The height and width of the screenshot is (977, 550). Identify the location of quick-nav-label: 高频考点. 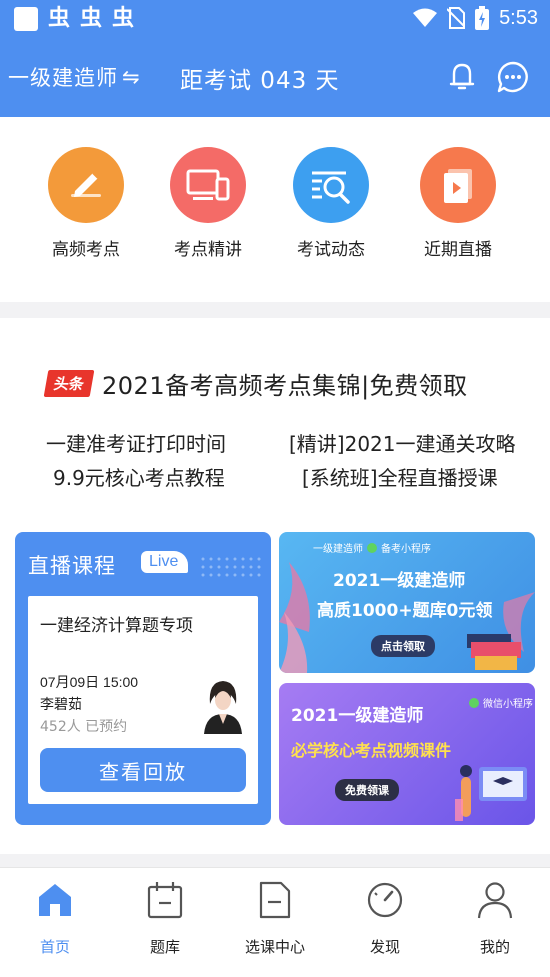
(86, 250).